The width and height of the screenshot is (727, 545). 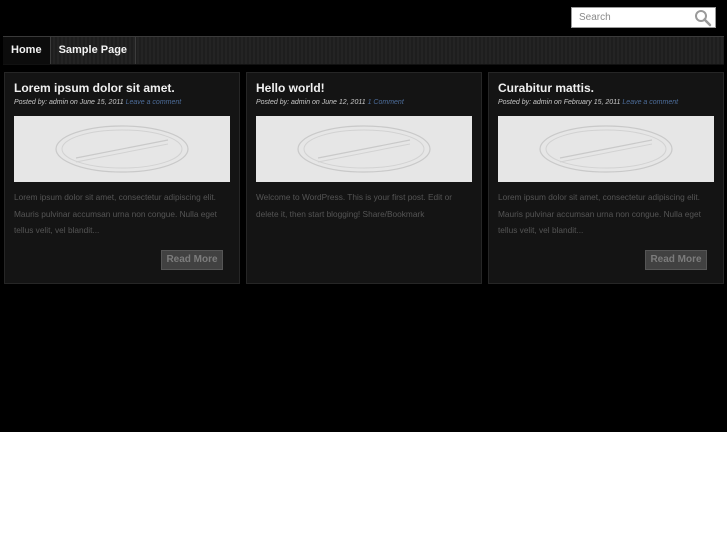 I want to click on search-icon, so click(x=703, y=18).